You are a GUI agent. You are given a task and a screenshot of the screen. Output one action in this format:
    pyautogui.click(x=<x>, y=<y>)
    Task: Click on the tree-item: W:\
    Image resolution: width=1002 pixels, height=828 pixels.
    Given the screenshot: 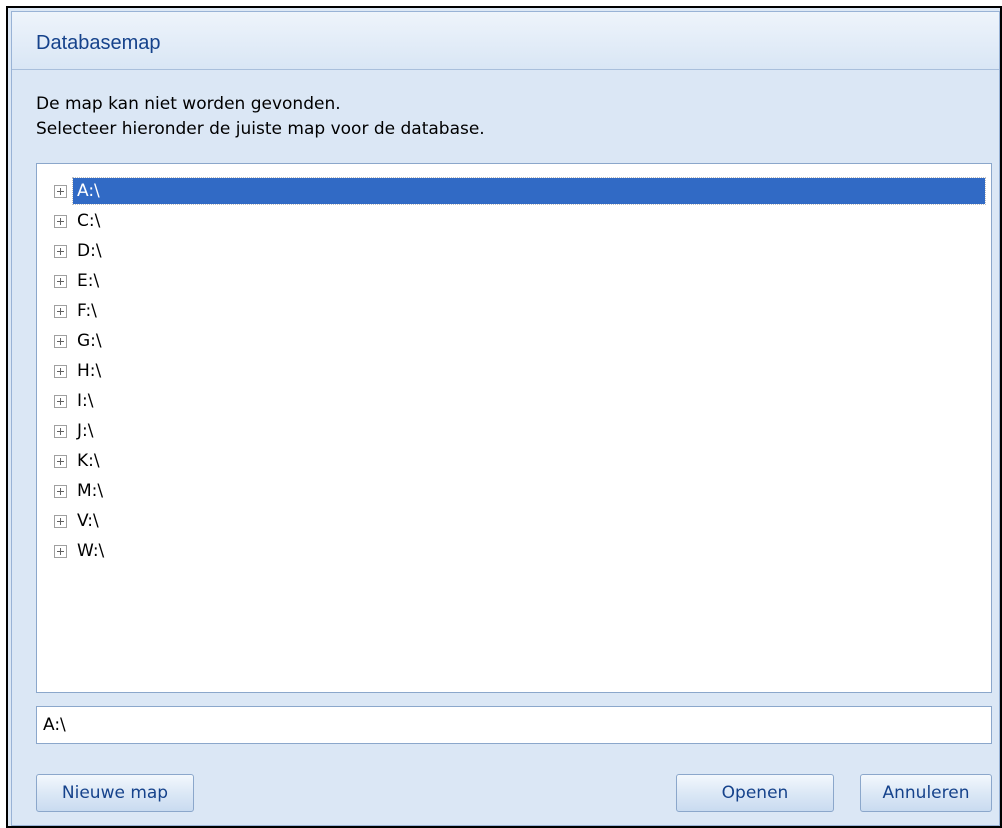 What is the action you would take?
    pyautogui.click(x=514, y=551)
    